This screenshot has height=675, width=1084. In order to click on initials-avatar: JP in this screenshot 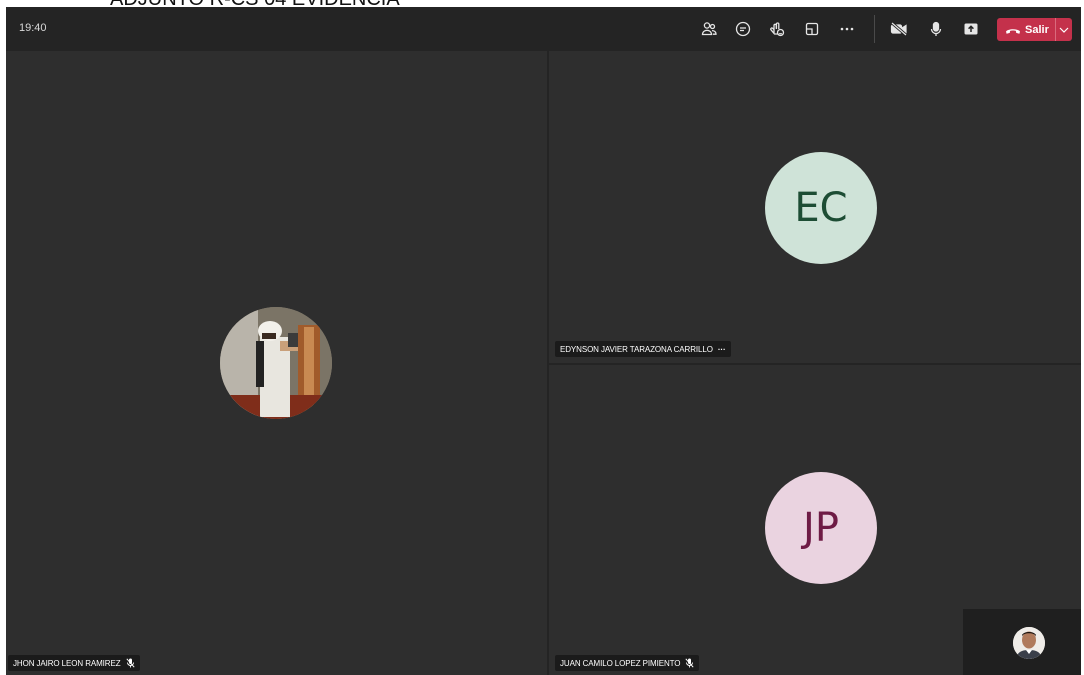, I will do `click(821, 528)`.